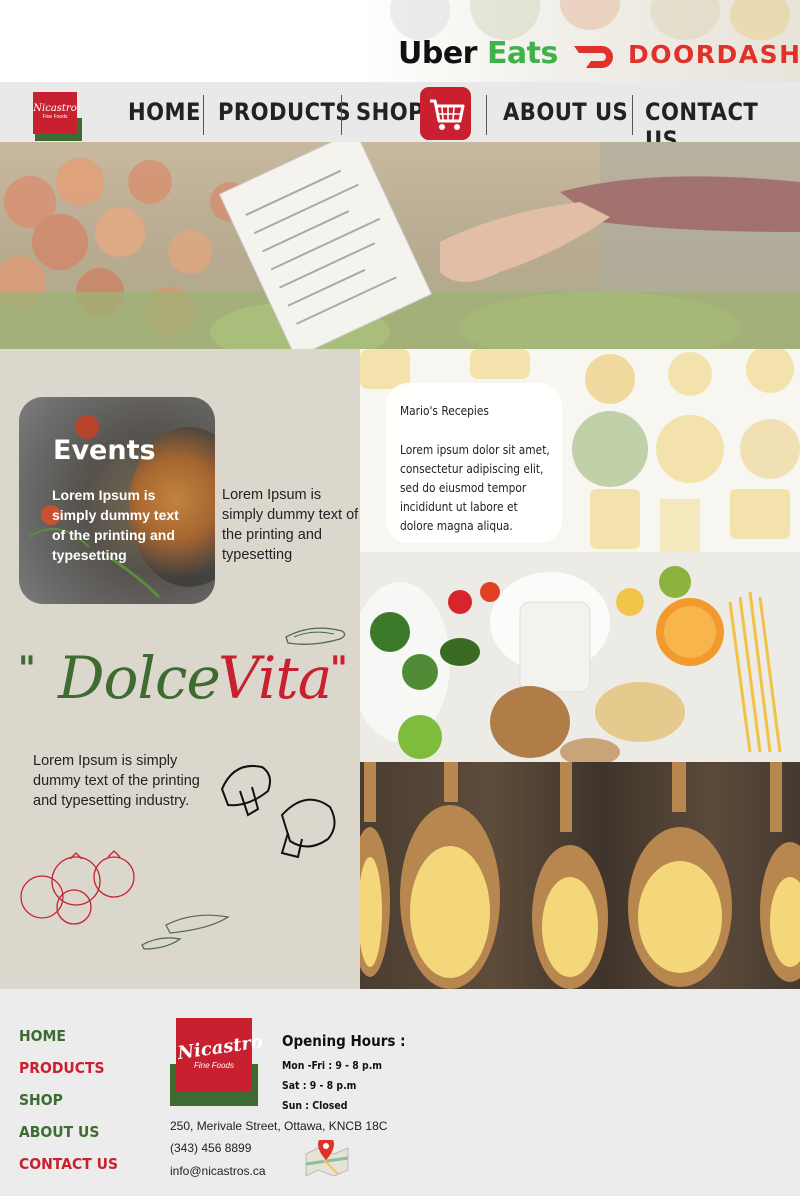 The width and height of the screenshot is (800, 1196). I want to click on groceries-image, so click(580, 657).